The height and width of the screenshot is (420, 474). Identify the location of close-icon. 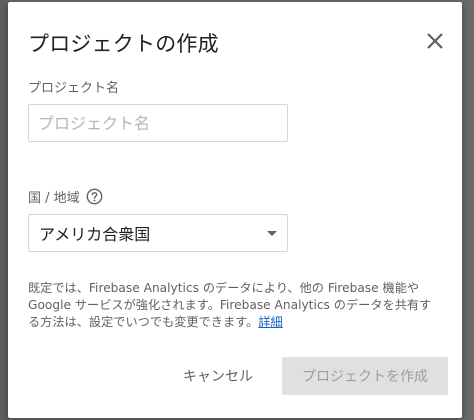
(435, 41).